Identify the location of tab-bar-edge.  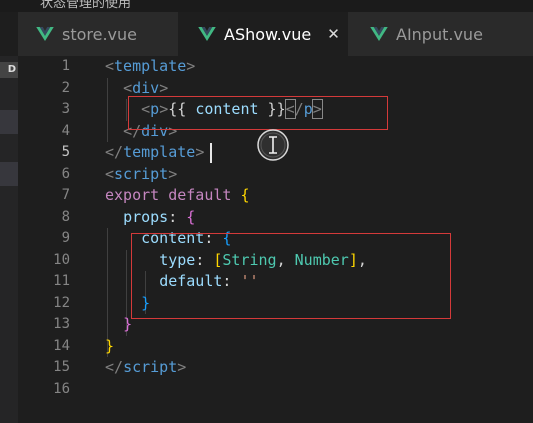
(9, 34).